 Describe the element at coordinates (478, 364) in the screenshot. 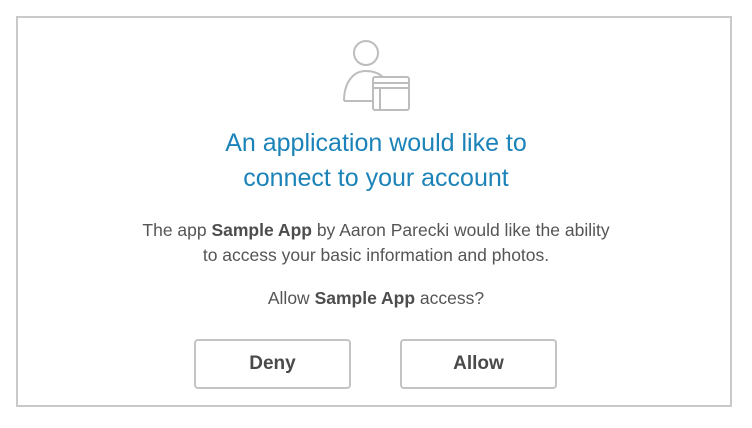

I see `allow-button: Allow` at that location.